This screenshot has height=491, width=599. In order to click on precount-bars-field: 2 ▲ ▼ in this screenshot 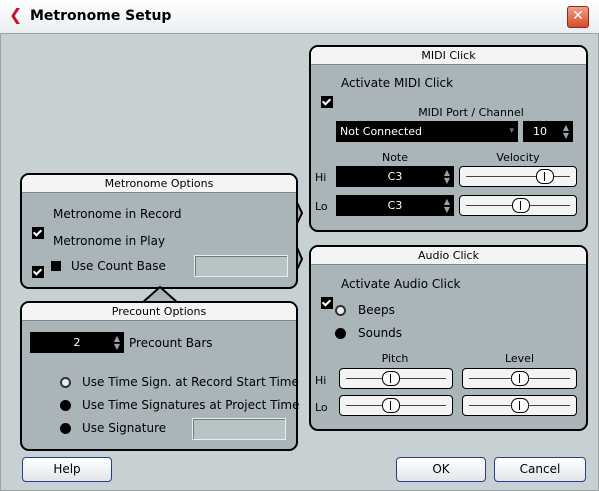, I will do `click(77, 342)`.